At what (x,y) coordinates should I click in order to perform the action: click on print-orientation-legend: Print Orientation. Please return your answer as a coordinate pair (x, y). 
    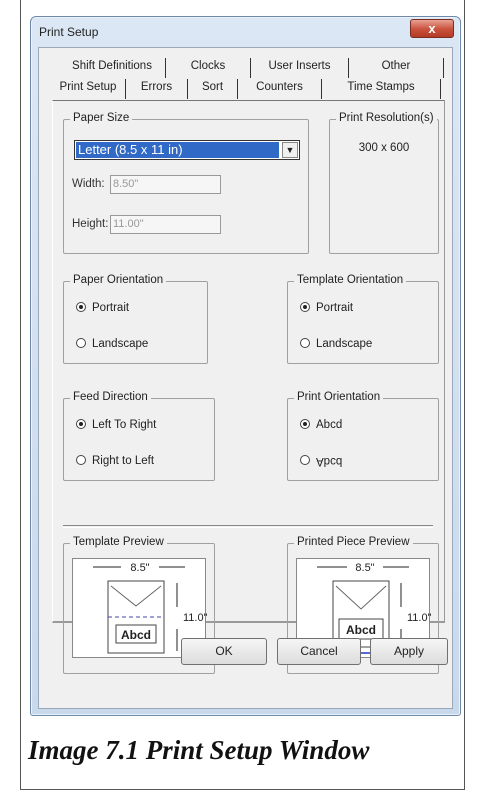
    Looking at the image, I should click on (339, 397).